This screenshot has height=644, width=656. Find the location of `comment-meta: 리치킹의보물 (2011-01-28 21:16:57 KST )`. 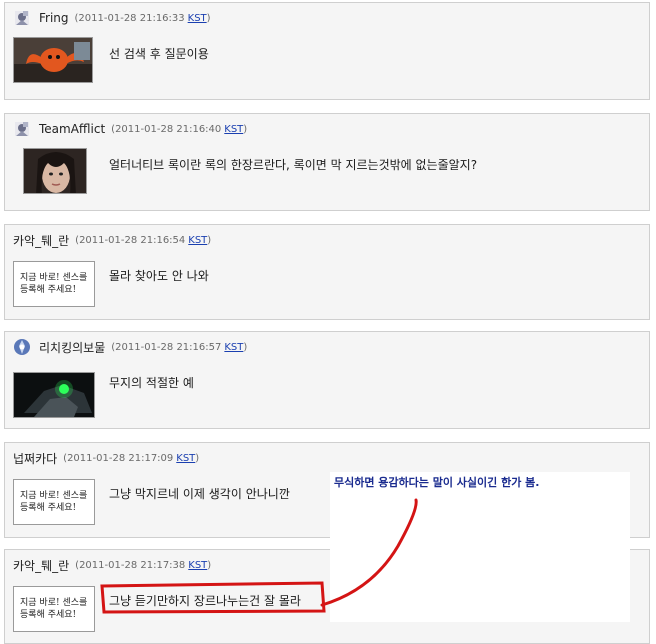

comment-meta: 리치킹의보물 (2011-01-28 21:16:57 KST ) is located at coordinates (130, 347).